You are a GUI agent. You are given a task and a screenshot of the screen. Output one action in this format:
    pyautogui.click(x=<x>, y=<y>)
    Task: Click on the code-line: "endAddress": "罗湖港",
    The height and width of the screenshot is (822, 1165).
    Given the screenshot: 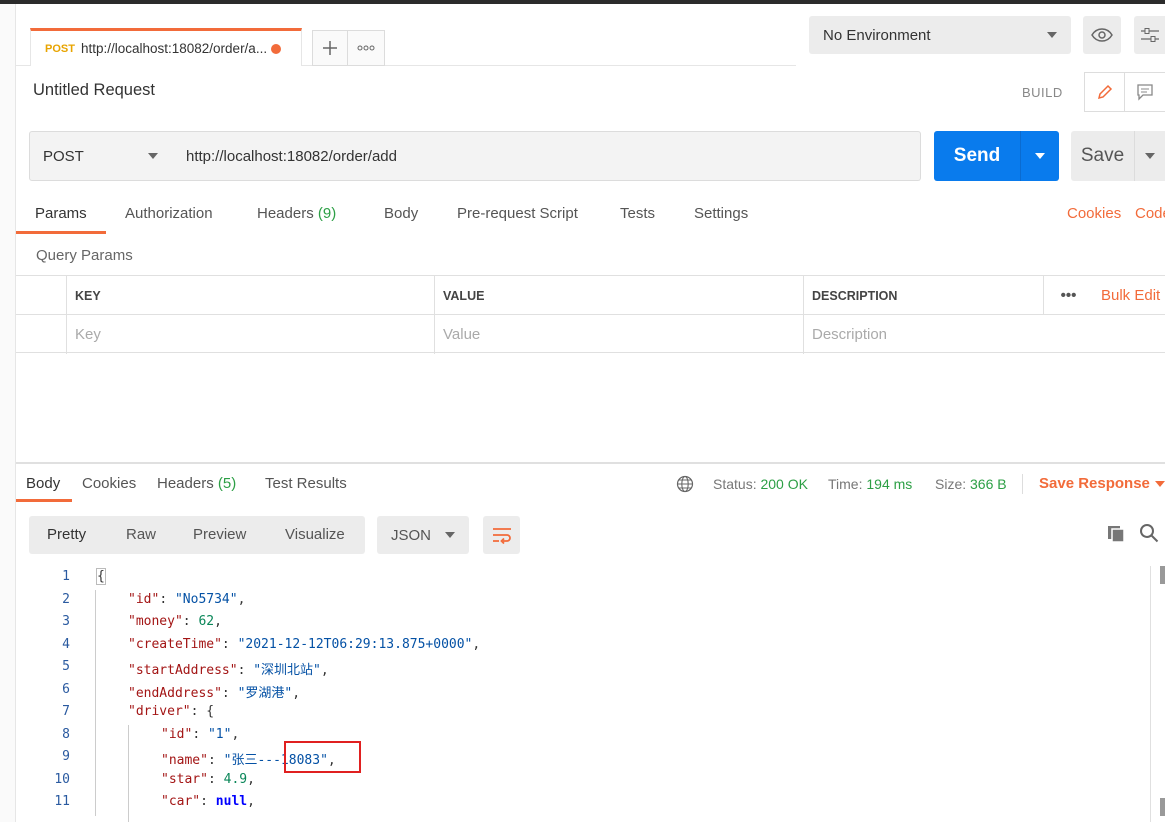 What is the action you would take?
    pyautogui.click(x=214, y=693)
    